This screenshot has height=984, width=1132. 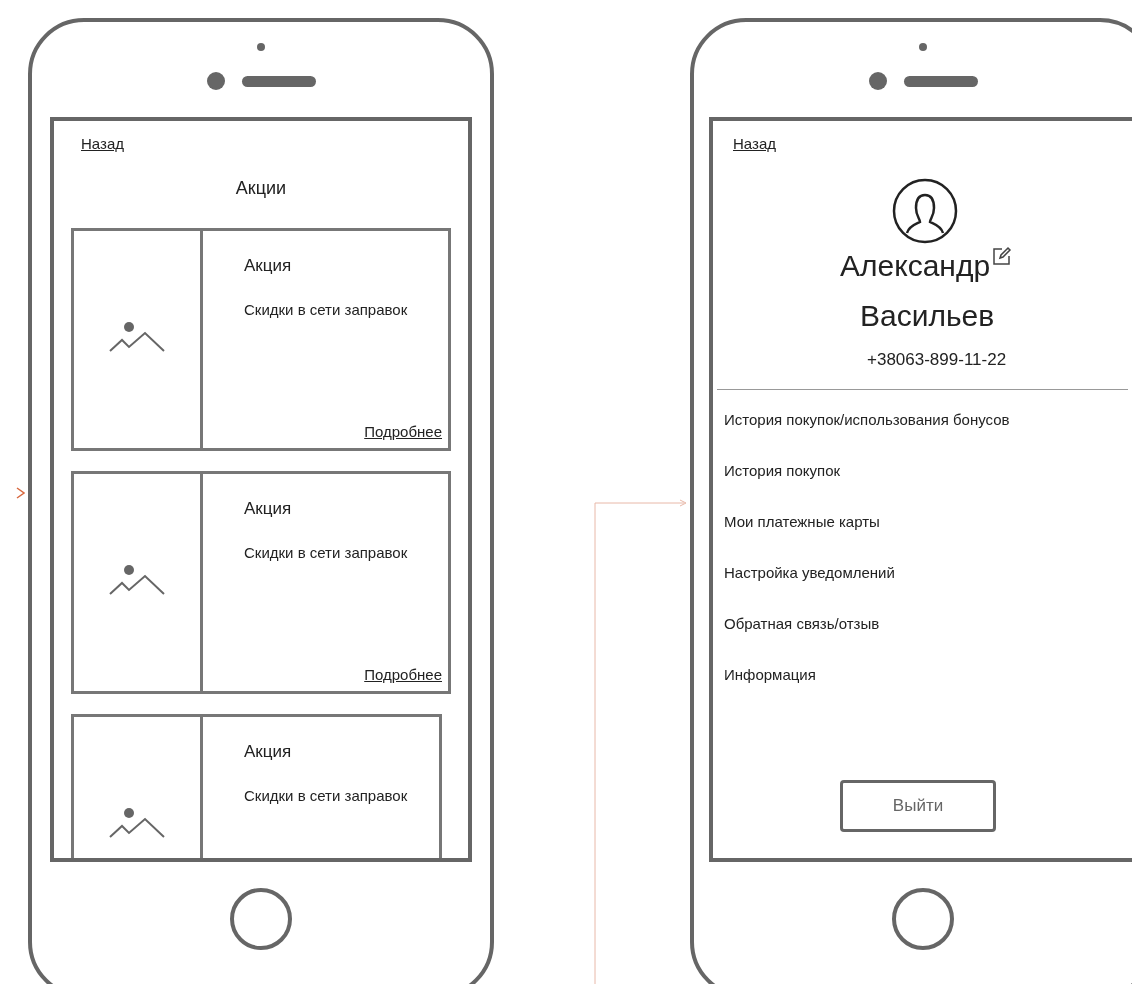 What do you see at coordinates (809, 573) in the screenshot?
I see `menu-item: Настройка уведомлений` at bounding box center [809, 573].